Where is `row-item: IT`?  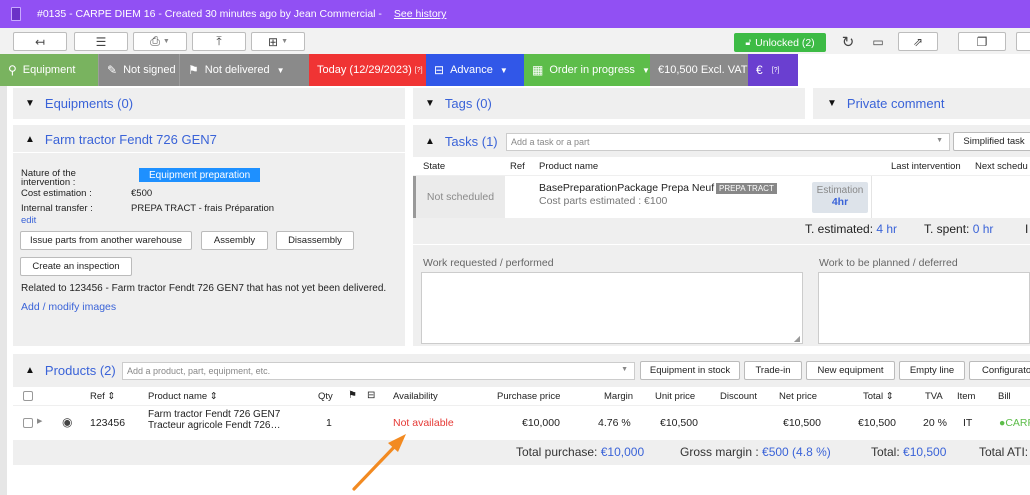 row-item: IT is located at coordinates (968, 423).